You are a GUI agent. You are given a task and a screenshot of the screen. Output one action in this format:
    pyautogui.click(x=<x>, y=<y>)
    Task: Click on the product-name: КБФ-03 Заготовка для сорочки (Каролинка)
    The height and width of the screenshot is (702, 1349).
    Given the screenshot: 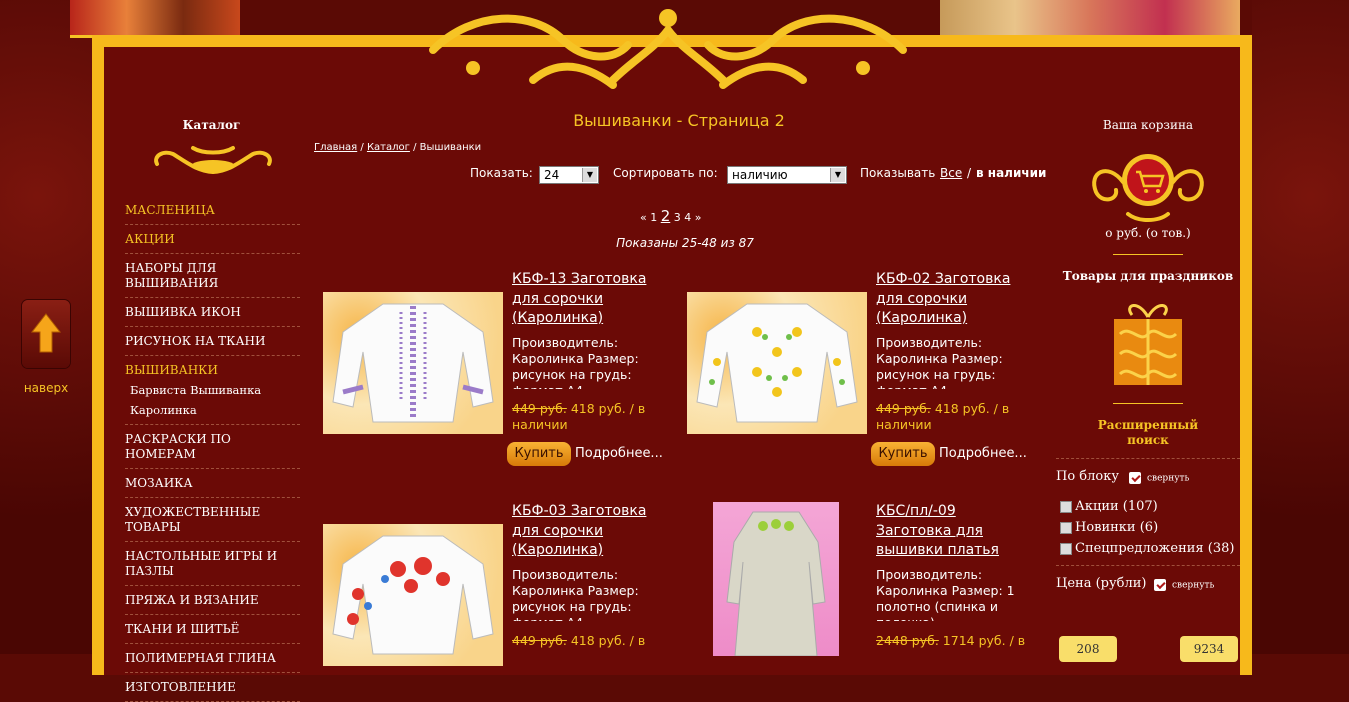 What is the action you would take?
    pyautogui.click(x=587, y=531)
    